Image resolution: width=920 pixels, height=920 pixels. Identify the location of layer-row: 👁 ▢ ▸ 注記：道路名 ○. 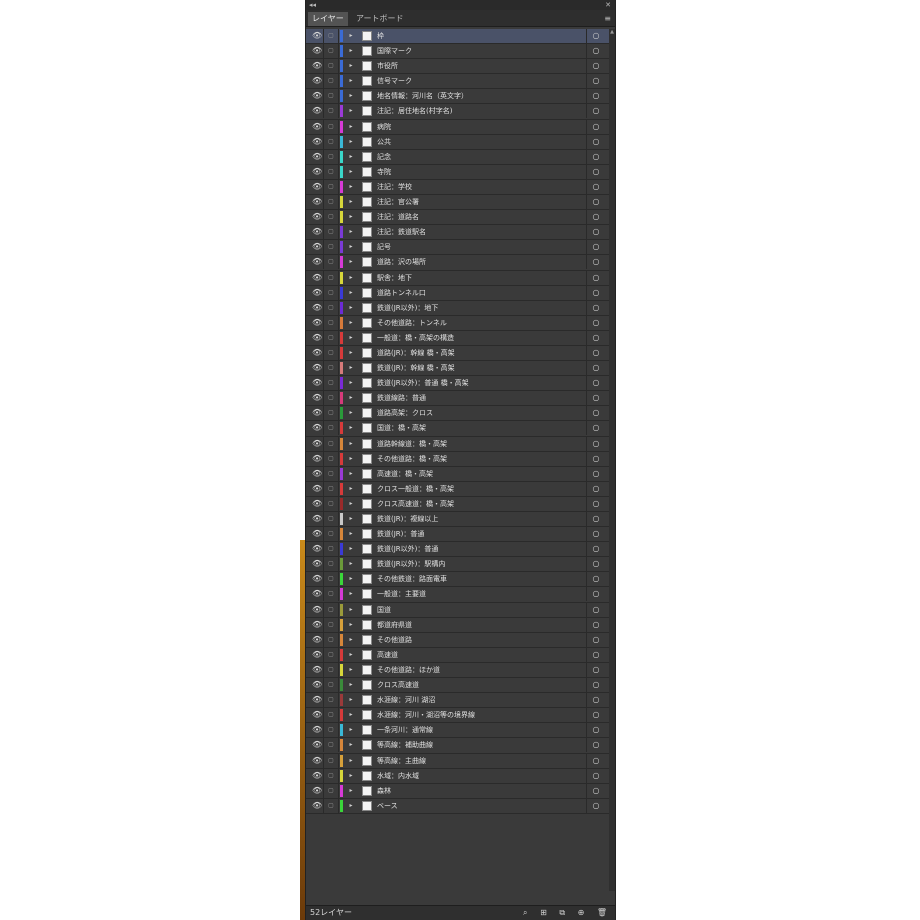
(457, 218).